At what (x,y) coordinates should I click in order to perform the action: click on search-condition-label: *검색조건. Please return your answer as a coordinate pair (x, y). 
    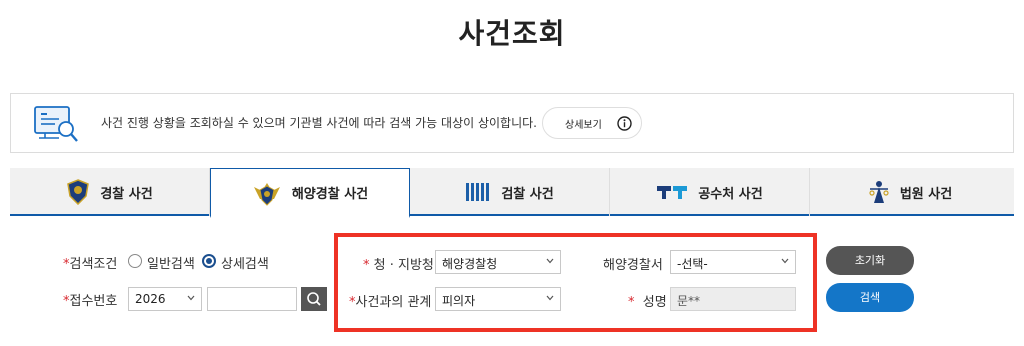
    Looking at the image, I should click on (90, 262).